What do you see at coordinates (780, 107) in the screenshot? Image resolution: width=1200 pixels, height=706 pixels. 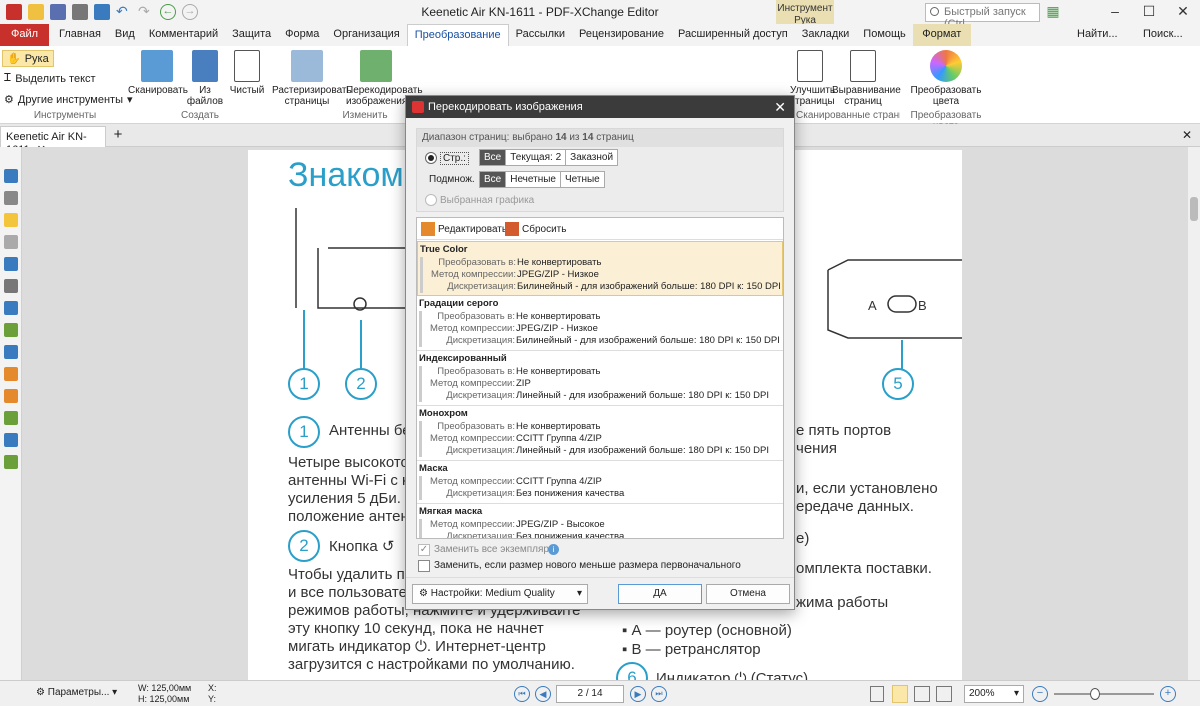 I see `dialog-close-icon: ✕` at bounding box center [780, 107].